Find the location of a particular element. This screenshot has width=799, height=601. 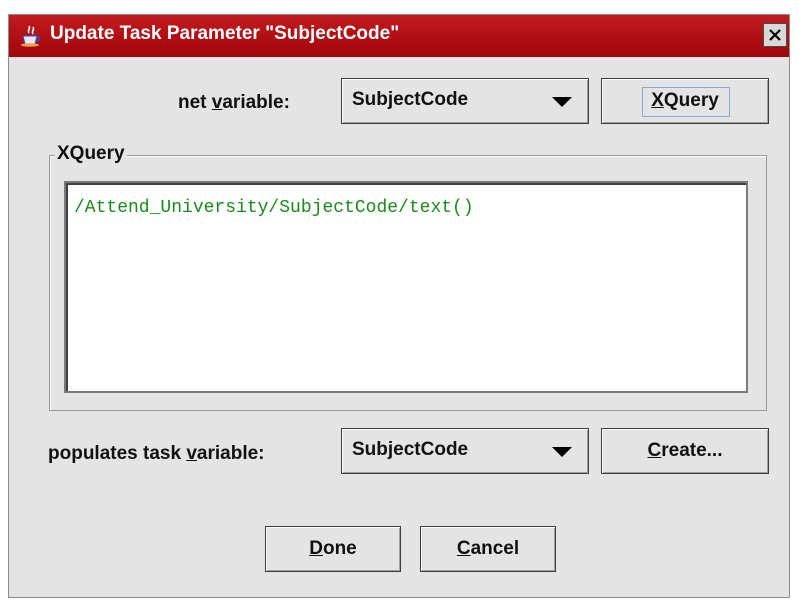

task-variable-label: populates task variable: is located at coordinates (156, 454).